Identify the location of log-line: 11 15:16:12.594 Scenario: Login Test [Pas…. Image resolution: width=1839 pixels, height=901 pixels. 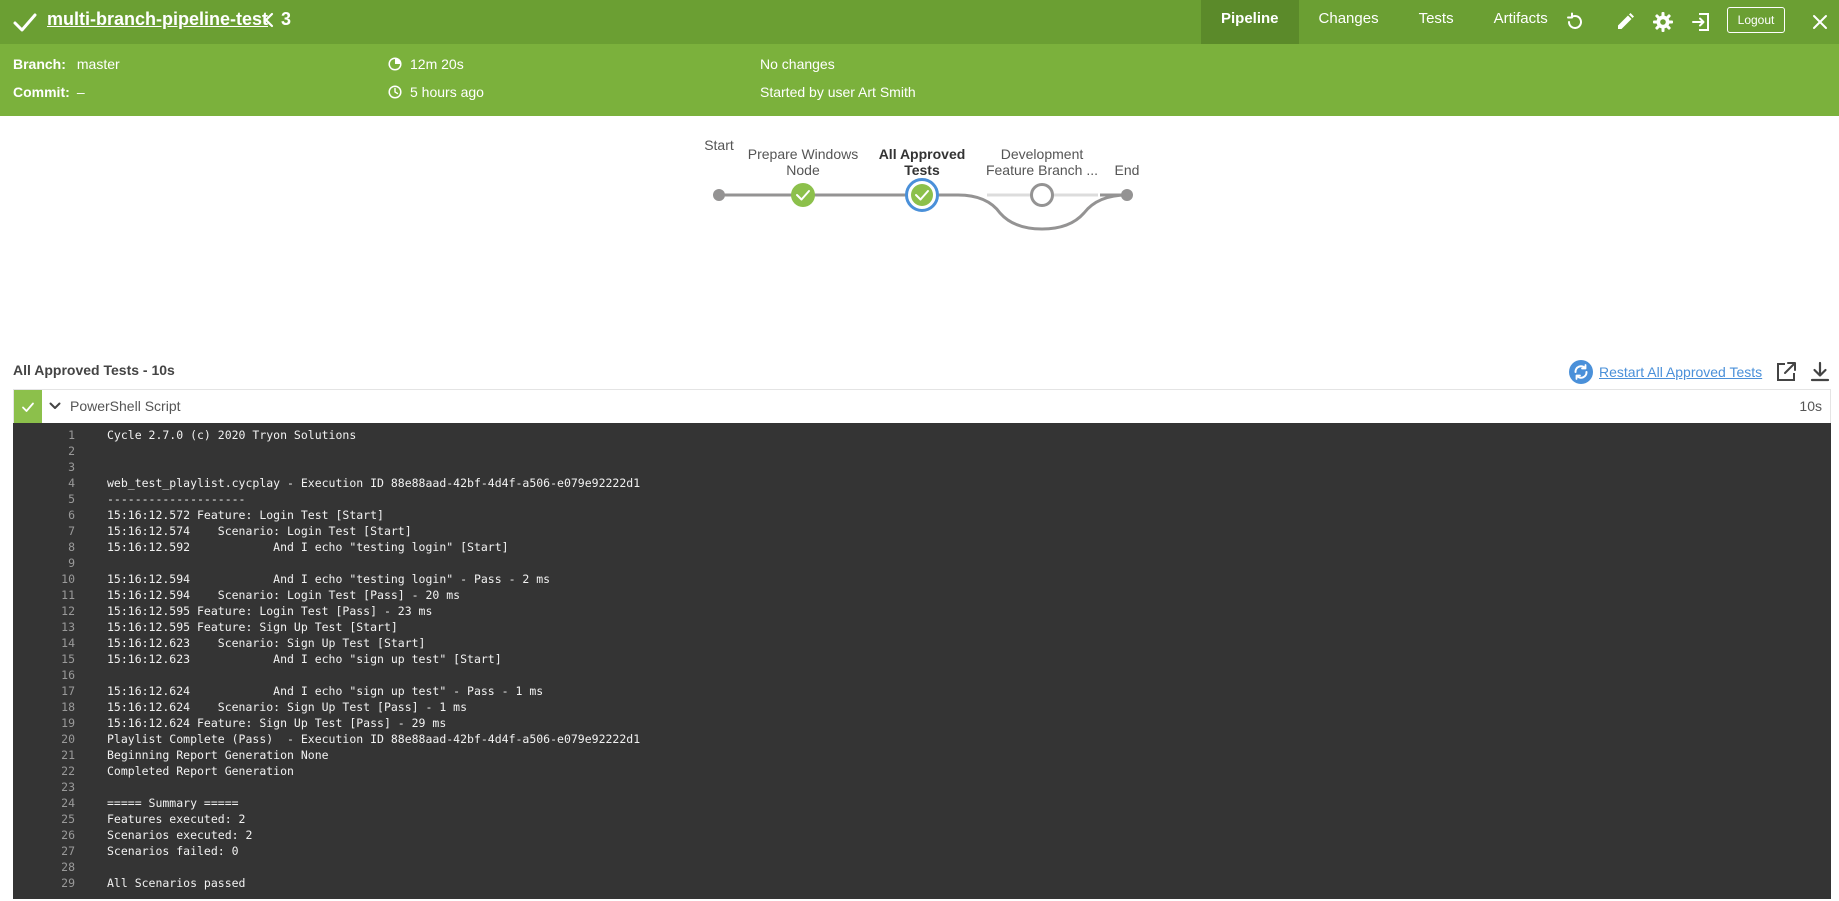
(922, 595).